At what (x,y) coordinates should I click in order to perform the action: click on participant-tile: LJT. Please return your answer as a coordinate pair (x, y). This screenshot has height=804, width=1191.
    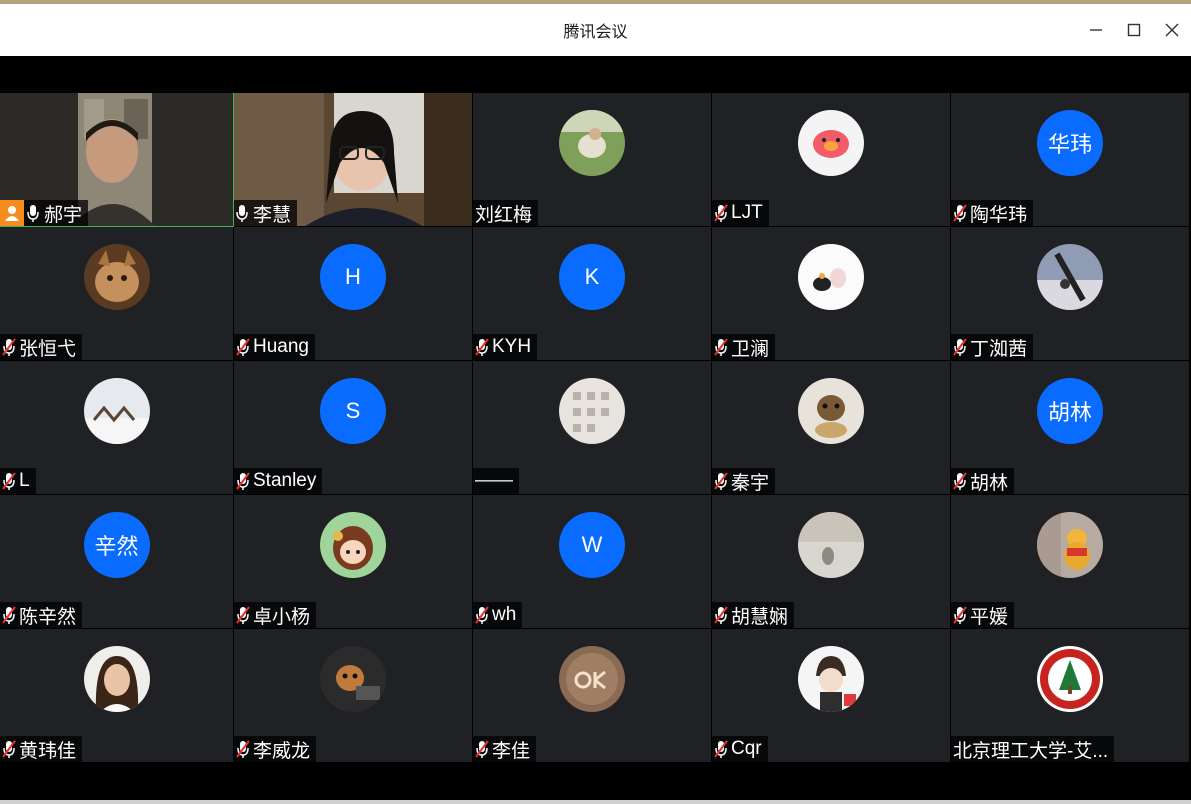
    Looking at the image, I should click on (831, 160).